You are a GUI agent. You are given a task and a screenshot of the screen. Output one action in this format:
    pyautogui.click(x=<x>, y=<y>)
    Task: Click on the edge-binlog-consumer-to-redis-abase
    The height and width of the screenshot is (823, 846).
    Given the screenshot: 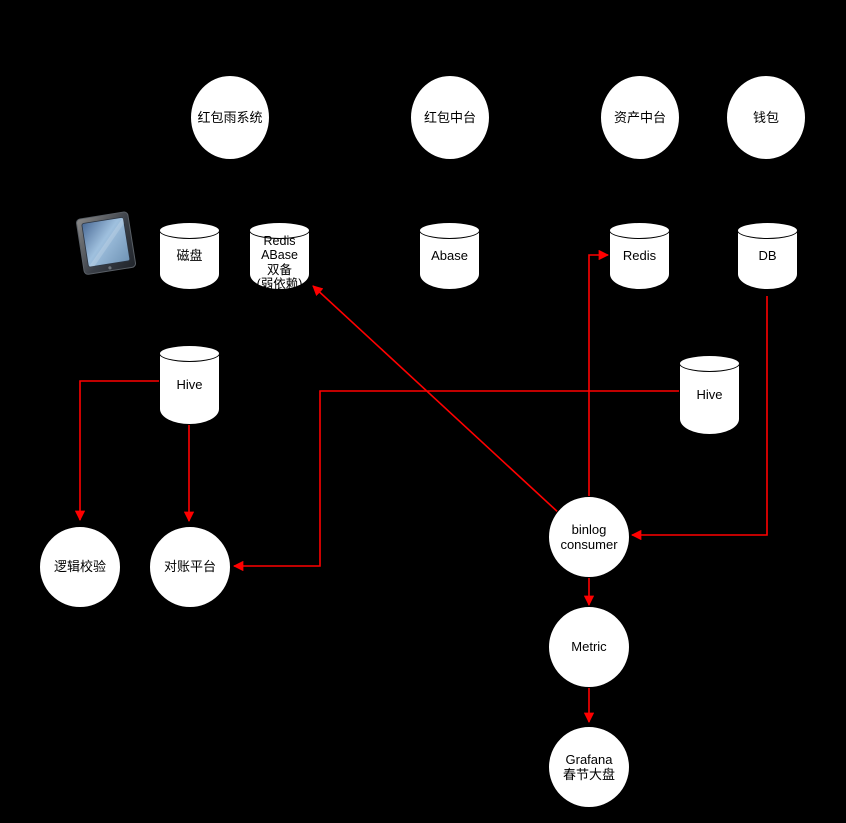 What is the action you would take?
    pyautogui.click(x=436, y=400)
    